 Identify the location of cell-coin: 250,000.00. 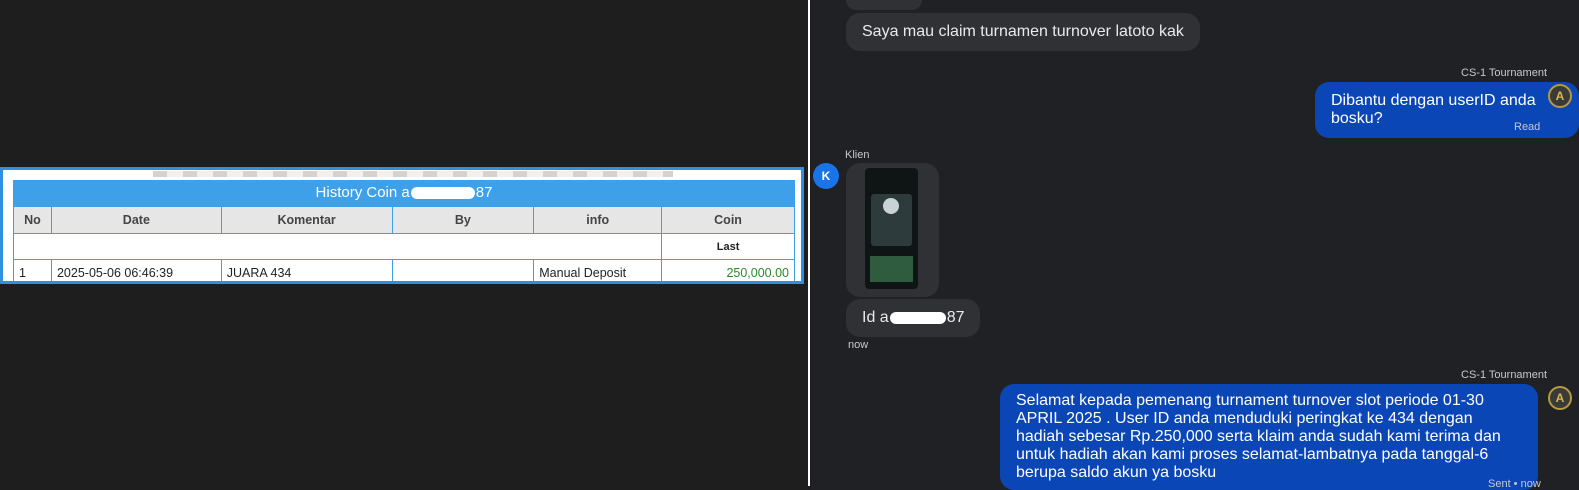
(728, 270).